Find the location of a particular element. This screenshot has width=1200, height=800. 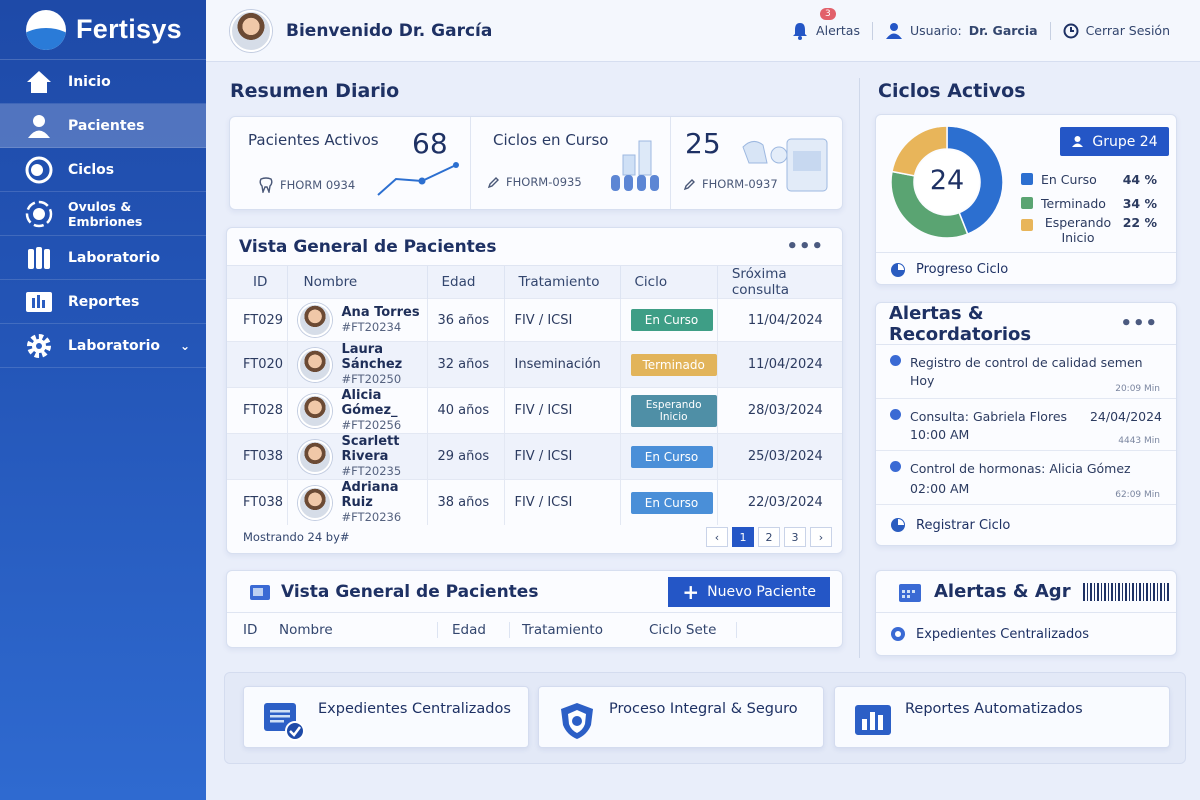

progress-icon is located at coordinates (898, 269).